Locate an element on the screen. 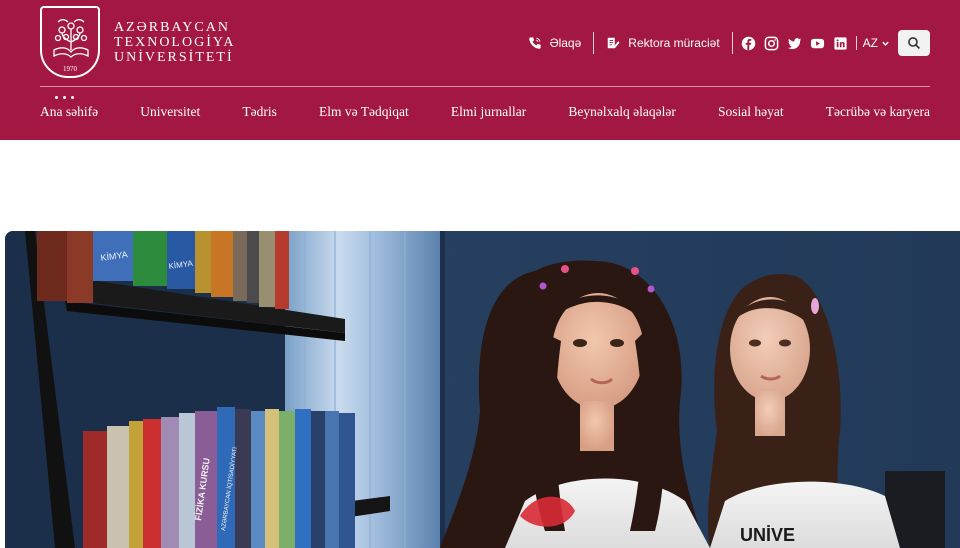 This screenshot has height=548, width=960. search-button is located at coordinates (914, 43).